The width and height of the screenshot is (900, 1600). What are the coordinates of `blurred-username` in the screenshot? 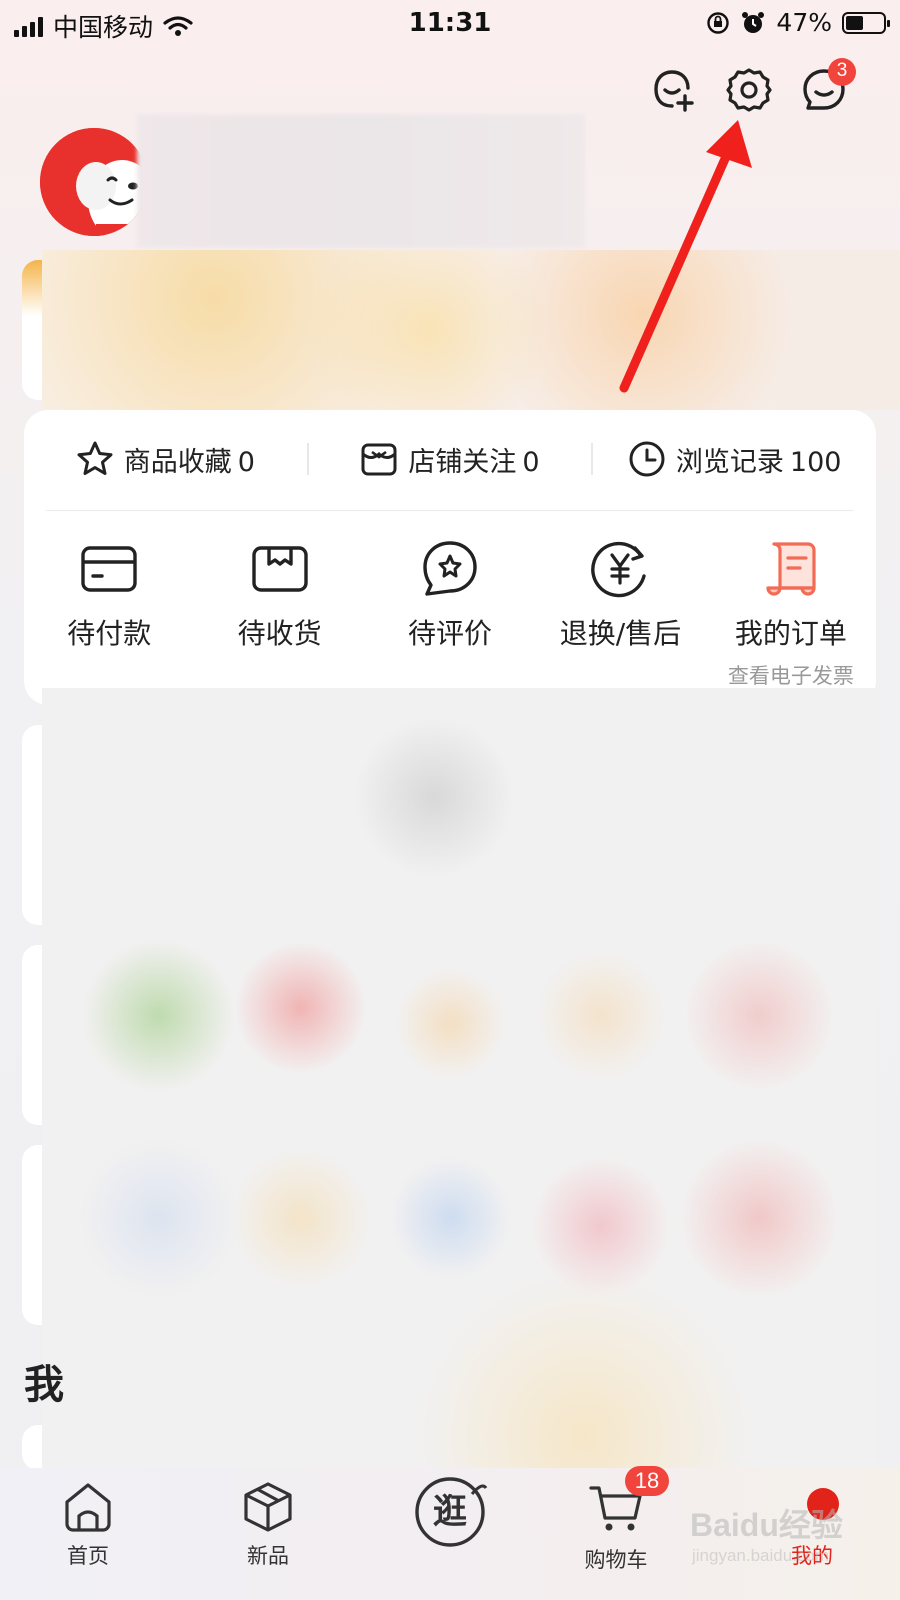 It's located at (361, 181).